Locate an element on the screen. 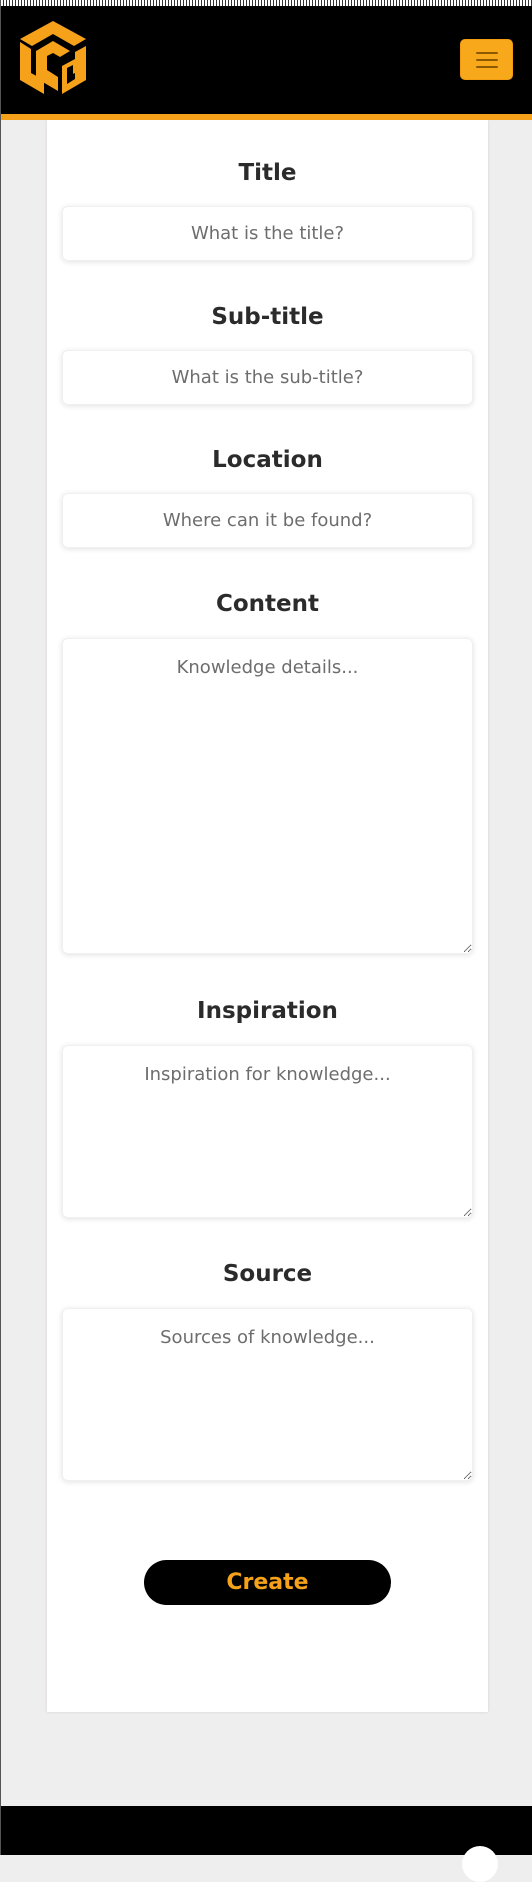  location-label: Location is located at coordinates (267, 460).